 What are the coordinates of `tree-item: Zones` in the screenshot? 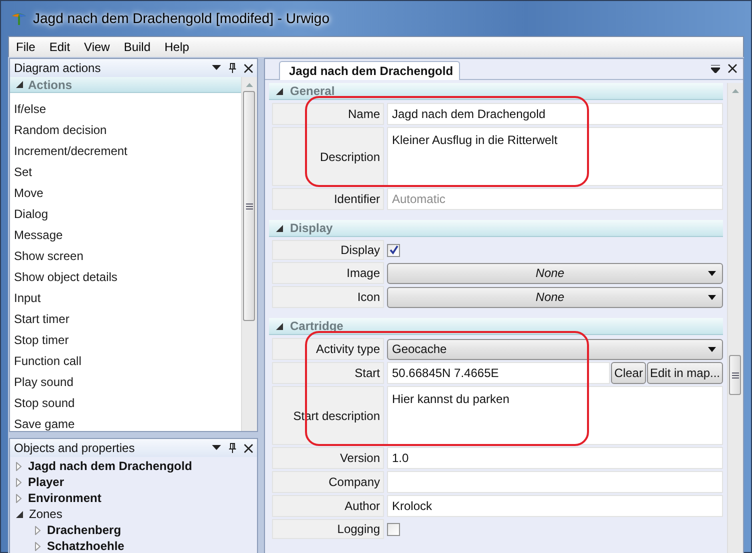 It's located at (45, 514).